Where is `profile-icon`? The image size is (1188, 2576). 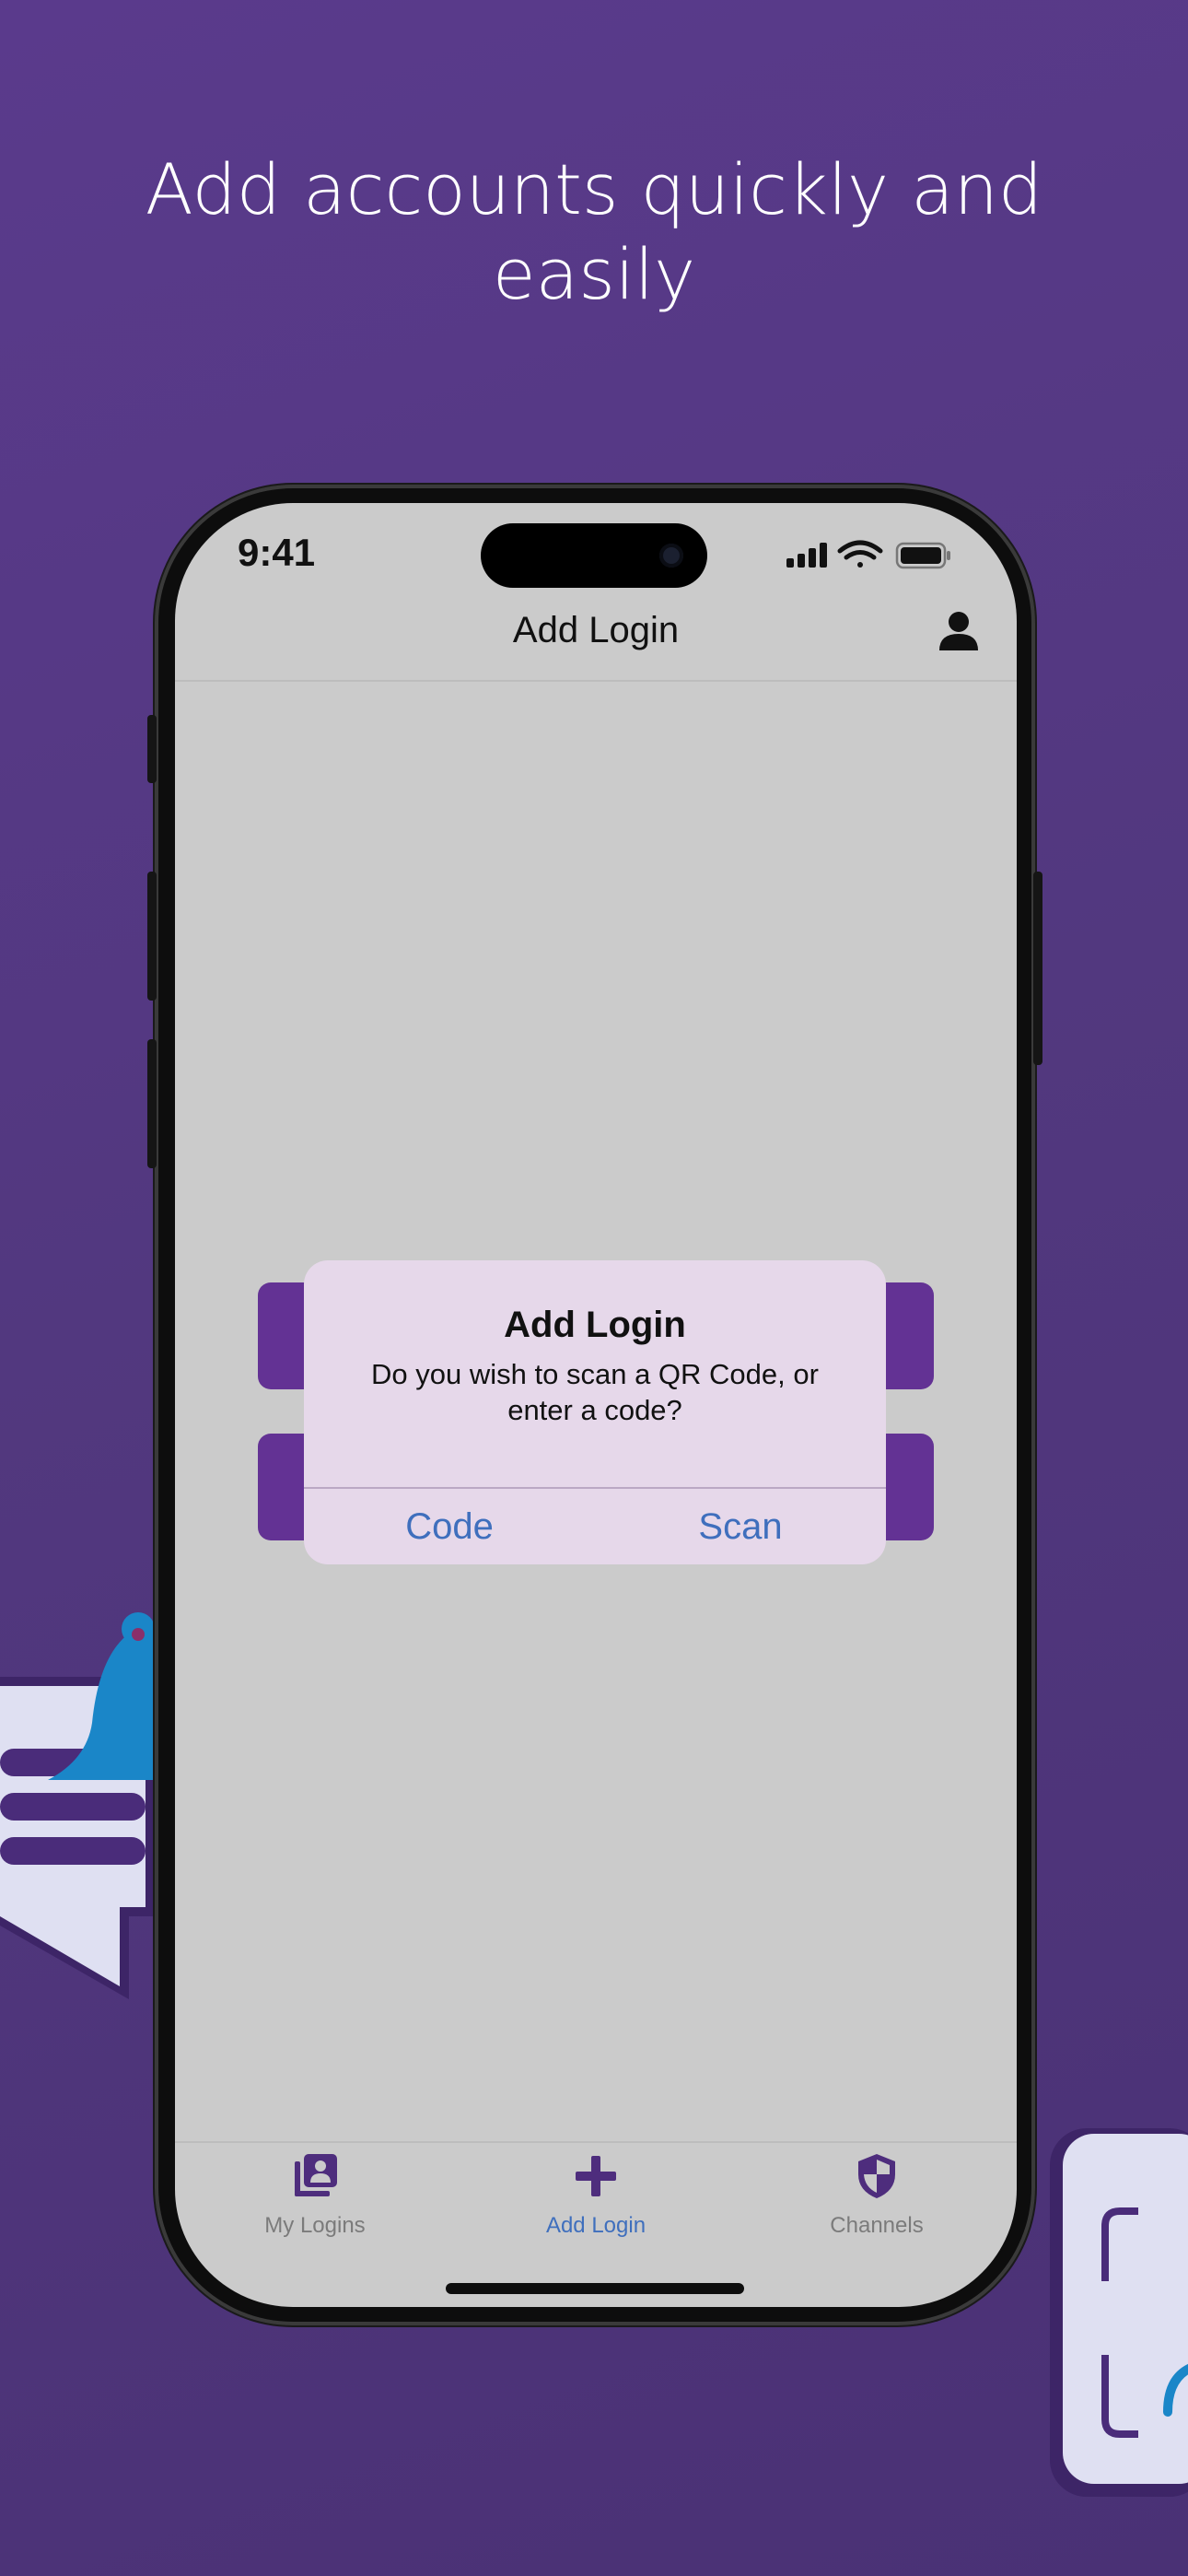
profile-icon is located at coordinates (959, 631).